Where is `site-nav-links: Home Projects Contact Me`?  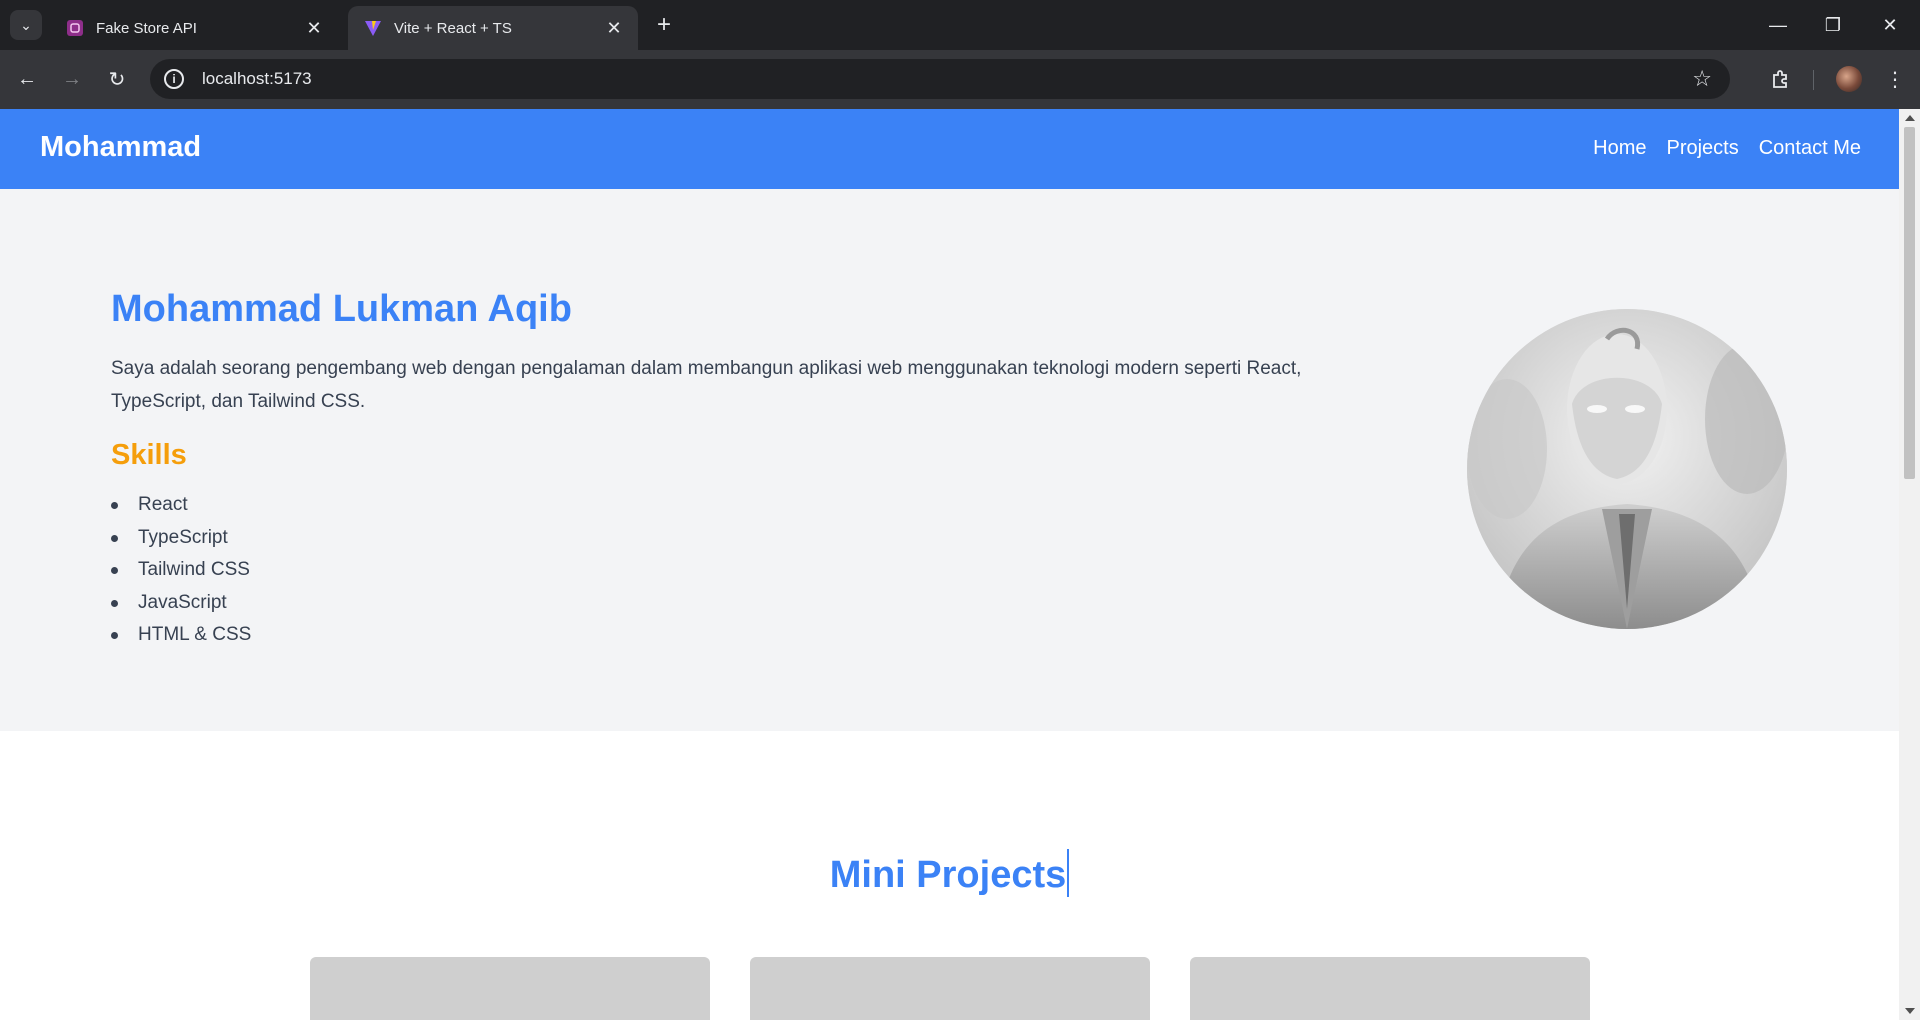
site-nav-links: Home Projects Contact Me is located at coordinates (1727, 148).